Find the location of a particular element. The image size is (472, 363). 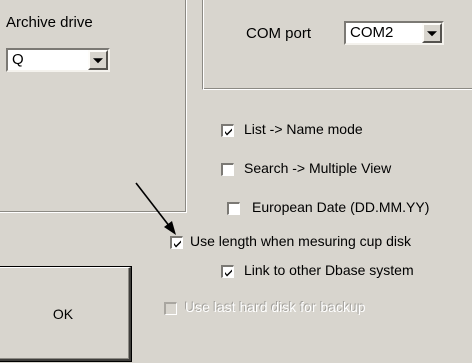

com-port-value: COM2 is located at coordinates (372, 32).